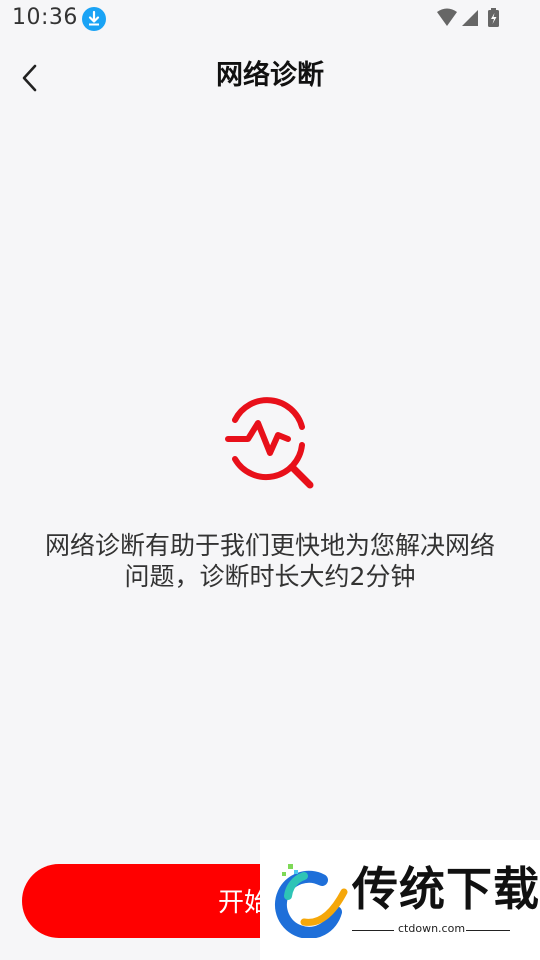 This screenshot has height=960, width=540. What do you see at coordinates (373, 930) in the screenshot?
I see `watermark-divider-left` at bounding box center [373, 930].